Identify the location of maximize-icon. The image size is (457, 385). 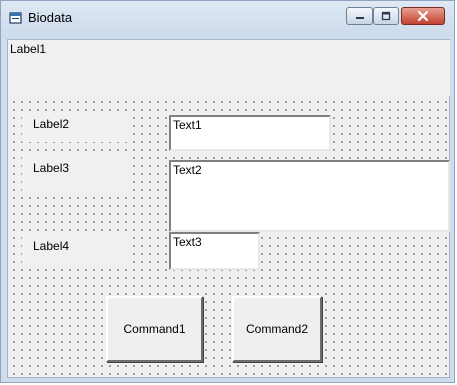
(386, 16).